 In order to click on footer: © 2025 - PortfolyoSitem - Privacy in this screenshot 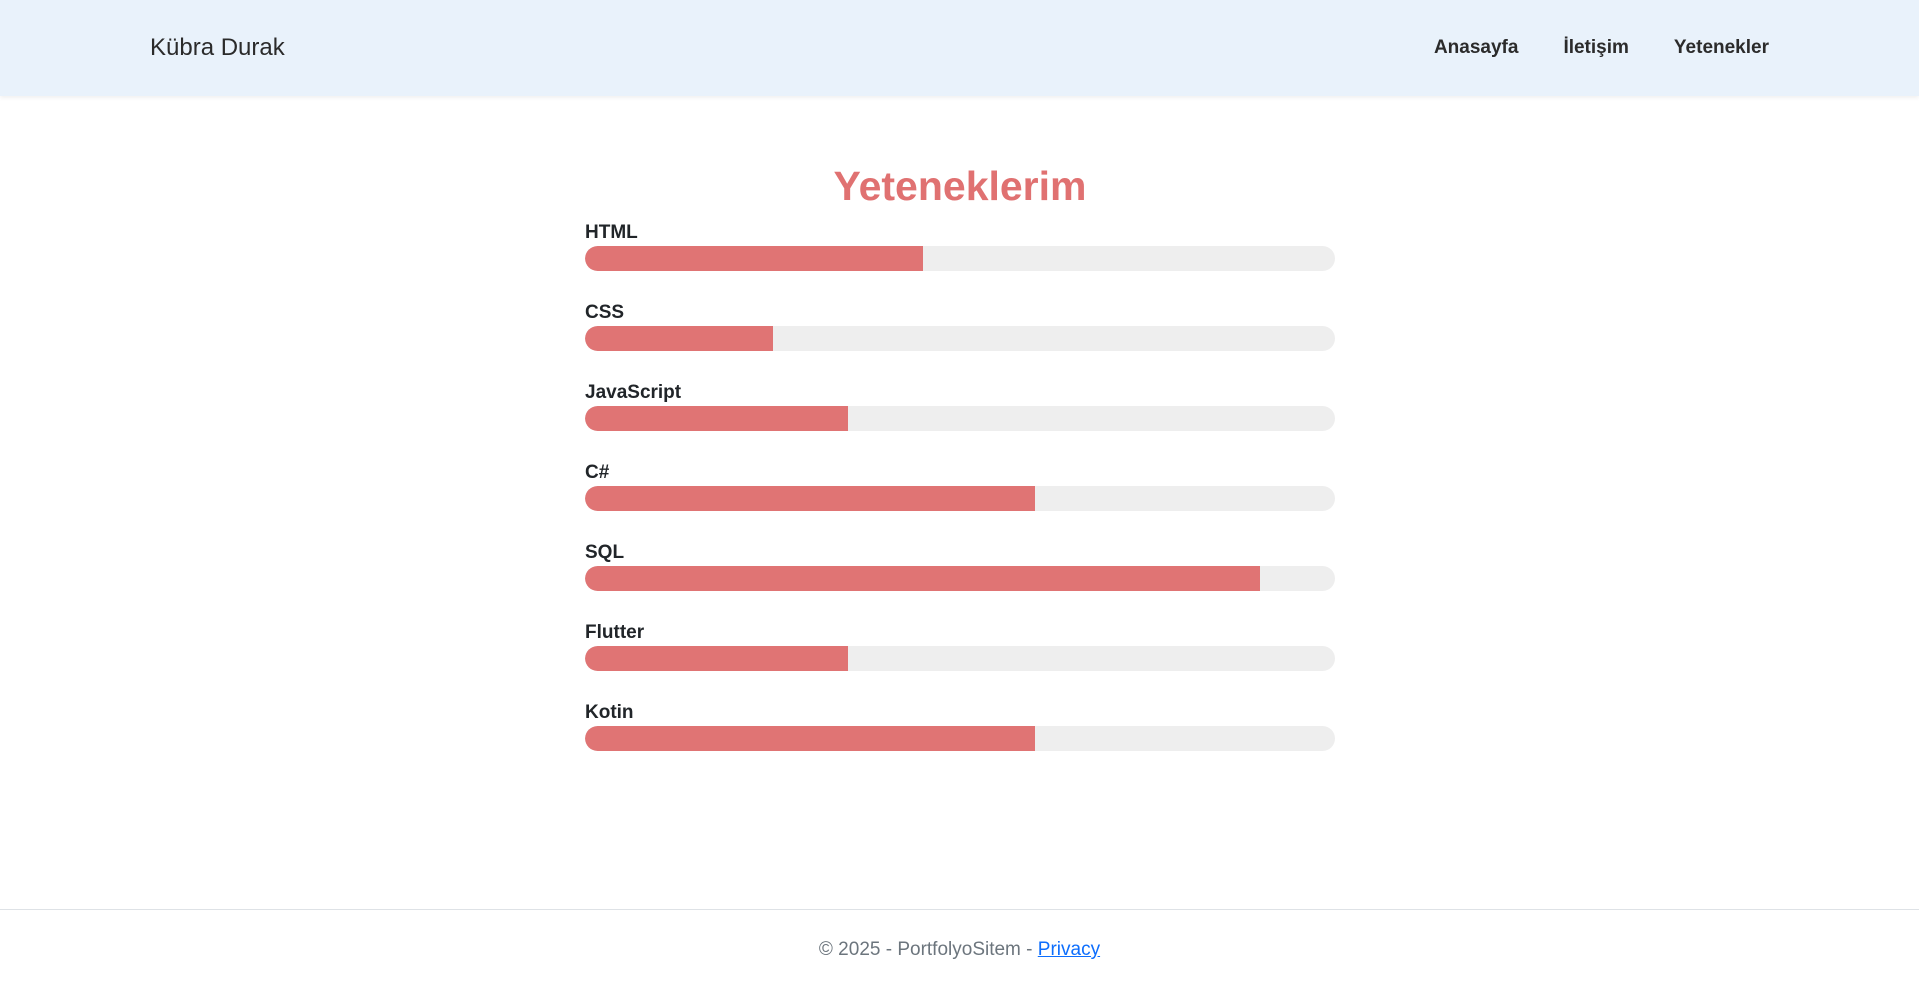, I will do `click(959, 943)`.